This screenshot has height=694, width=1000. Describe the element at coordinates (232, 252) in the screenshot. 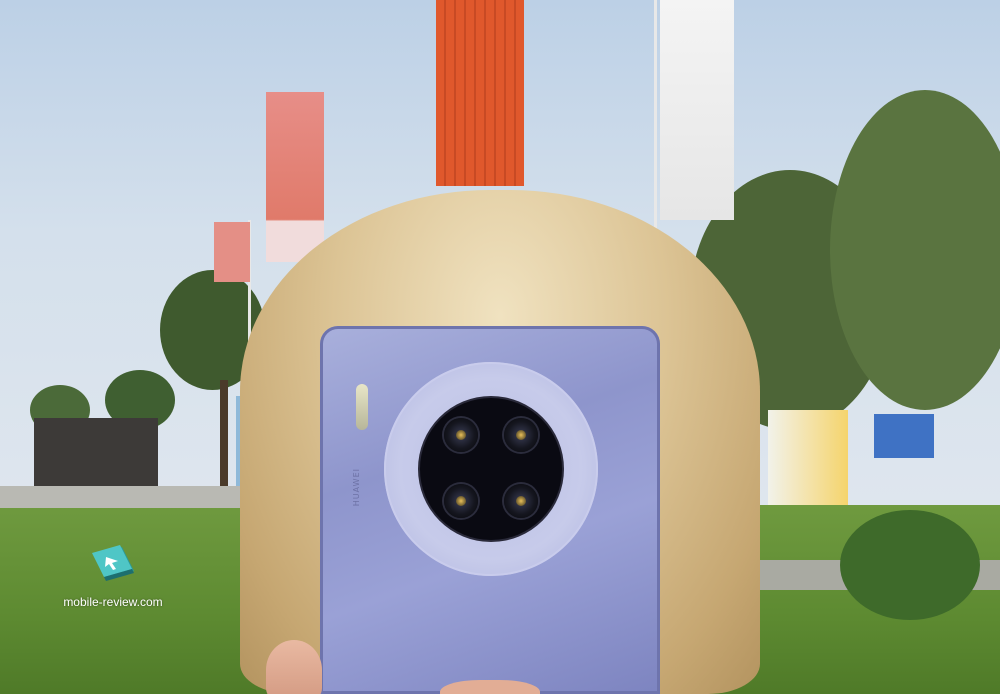

I see `banner-red-small` at that location.